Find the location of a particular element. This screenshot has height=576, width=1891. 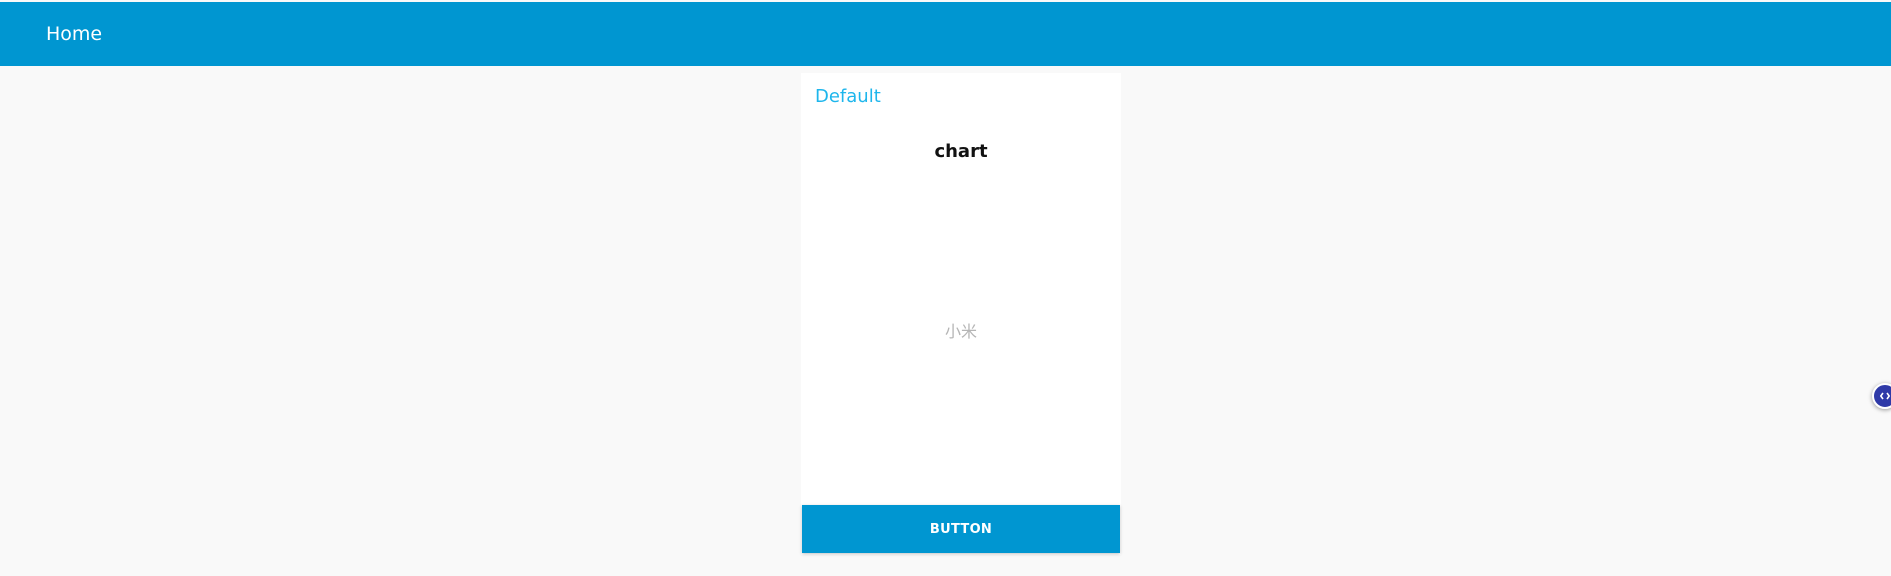

floating-dev-widget is located at coordinates (1881, 396).